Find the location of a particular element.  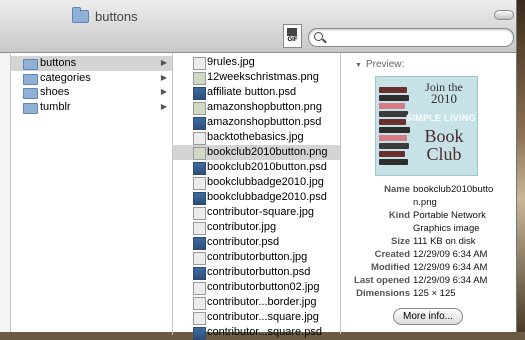

file-row: 12weekschristmas.png is located at coordinates (256, 77).